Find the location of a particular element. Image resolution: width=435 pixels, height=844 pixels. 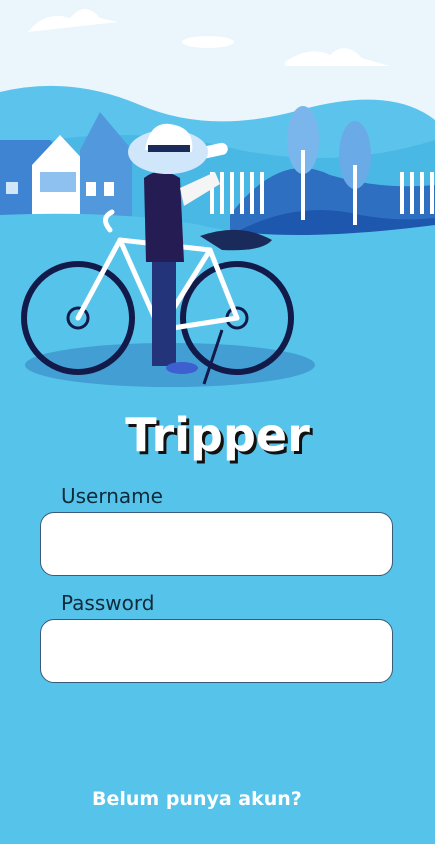

username-field is located at coordinates (216, 544).